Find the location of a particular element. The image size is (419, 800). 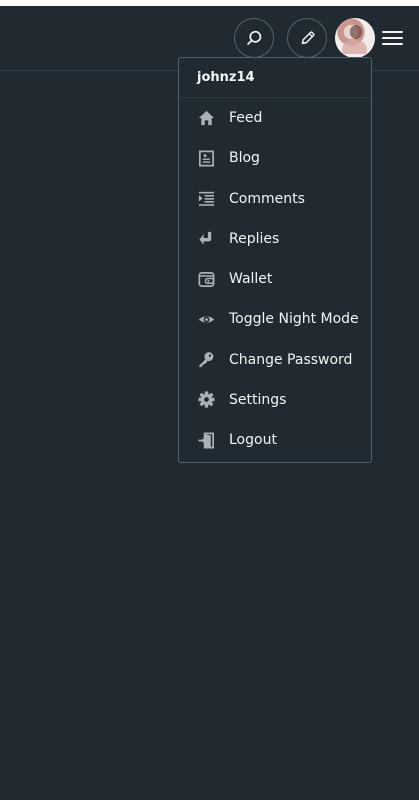

menu-item-label: Toggle Night Mode is located at coordinates (294, 319).